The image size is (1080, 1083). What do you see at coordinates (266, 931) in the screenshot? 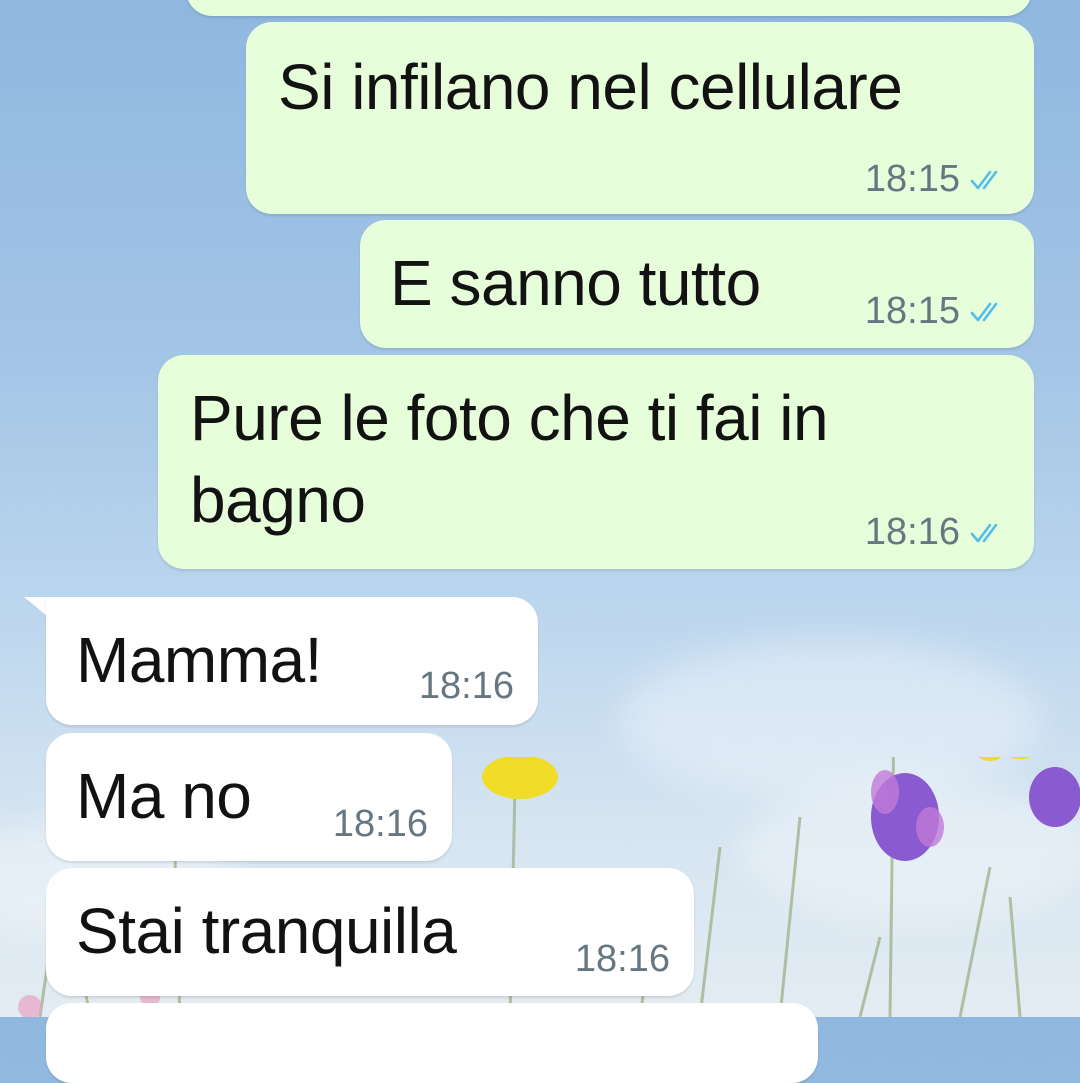
I see `message-text: Stai tranquilla` at bounding box center [266, 931].